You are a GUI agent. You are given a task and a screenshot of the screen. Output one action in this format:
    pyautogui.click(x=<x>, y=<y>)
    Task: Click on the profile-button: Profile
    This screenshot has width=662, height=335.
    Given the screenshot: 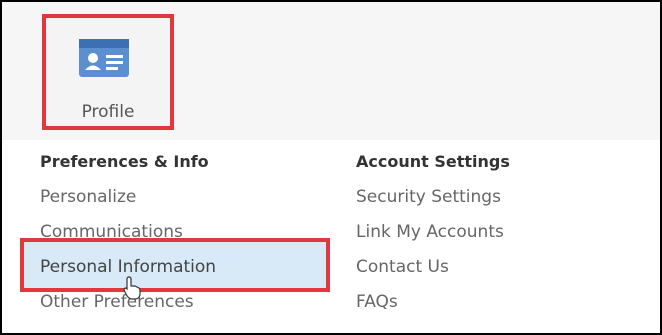 What is the action you would take?
    pyautogui.click(x=108, y=72)
    